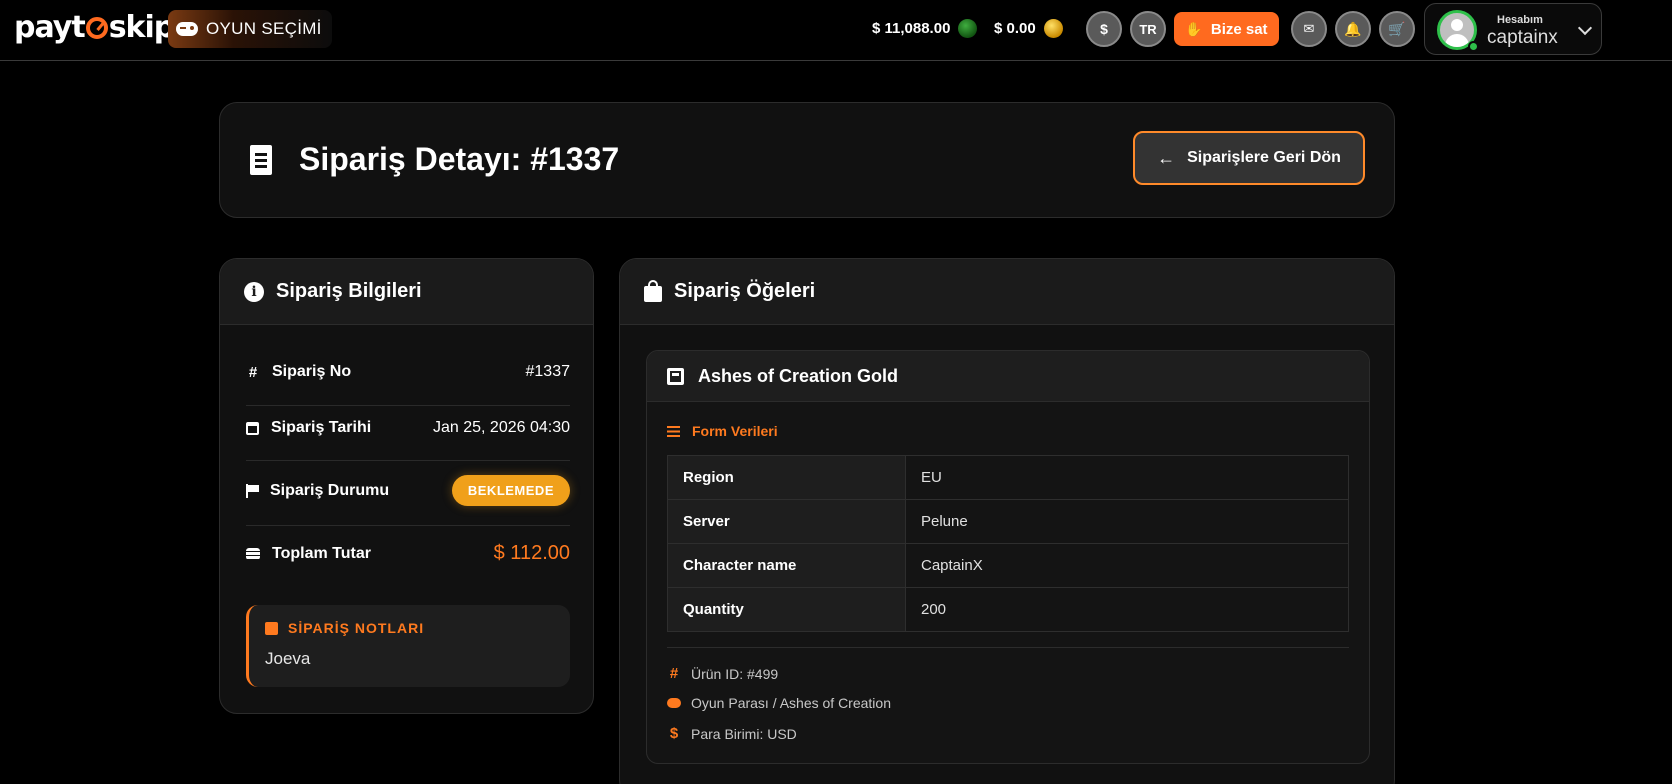 Image resolution: width=1672 pixels, height=784 pixels. I want to click on table-row: Server Pelune, so click(1008, 521).